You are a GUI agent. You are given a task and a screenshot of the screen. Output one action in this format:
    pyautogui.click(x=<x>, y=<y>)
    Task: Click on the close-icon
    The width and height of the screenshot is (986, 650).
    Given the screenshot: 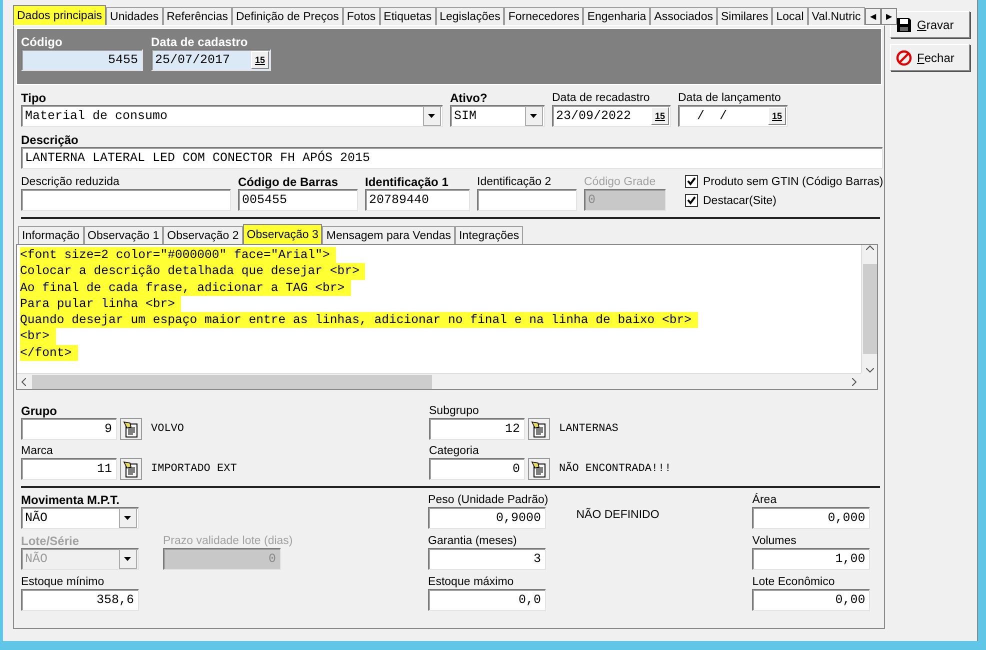 What is the action you would take?
    pyautogui.click(x=904, y=58)
    